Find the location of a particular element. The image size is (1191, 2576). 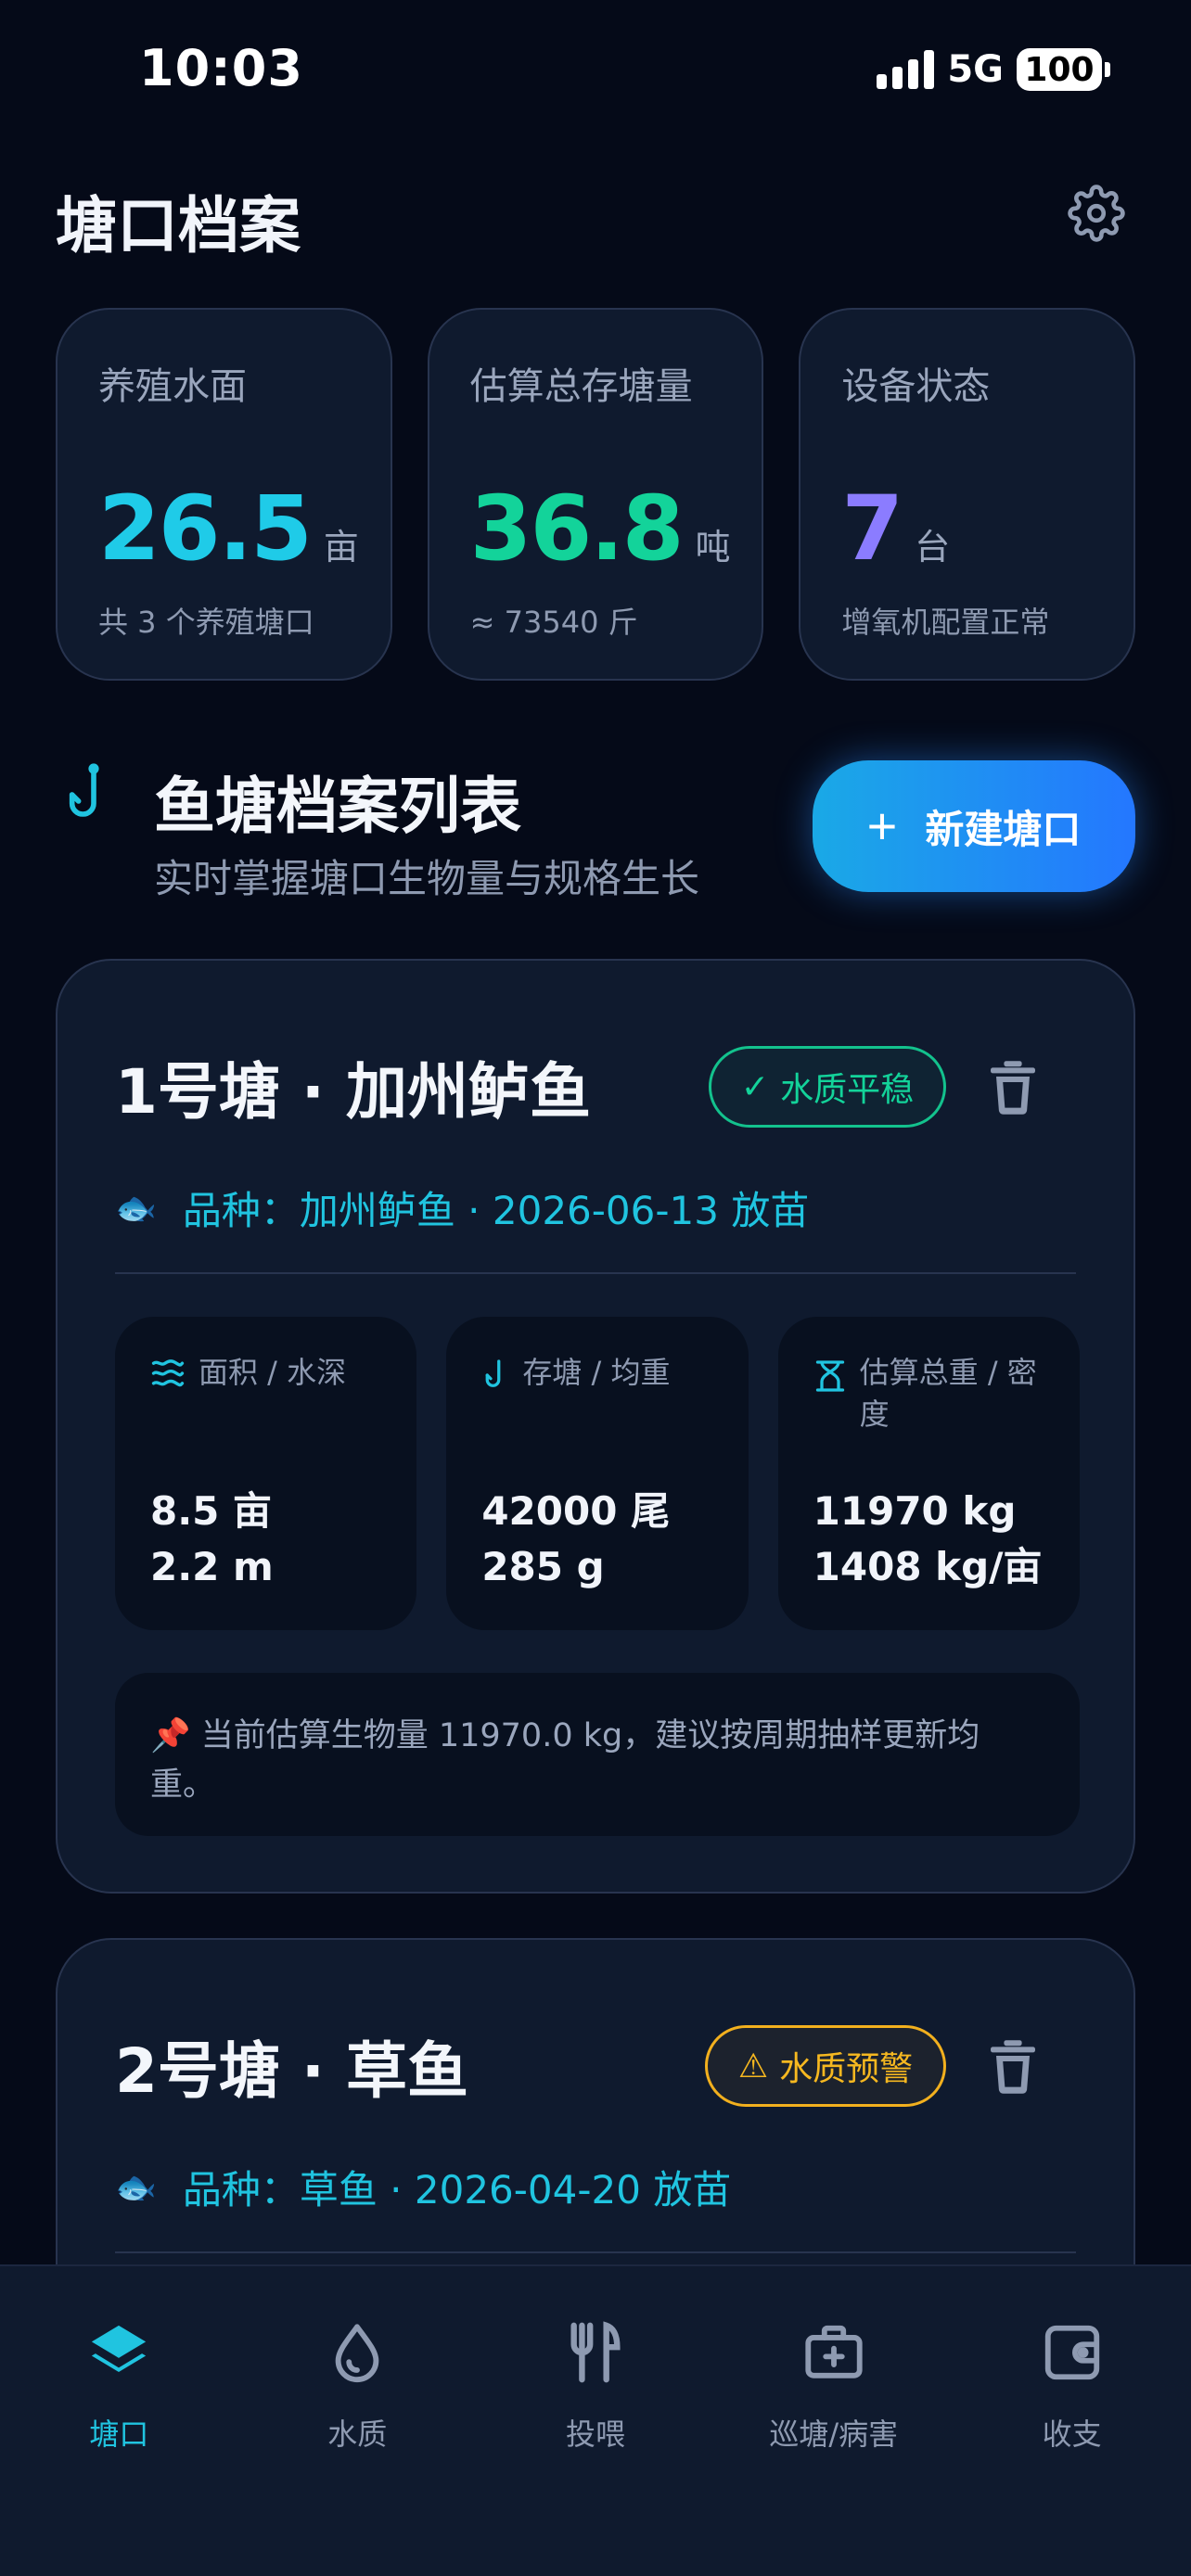

status-badge-label: 水质预警 is located at coordinates (846, 2069).